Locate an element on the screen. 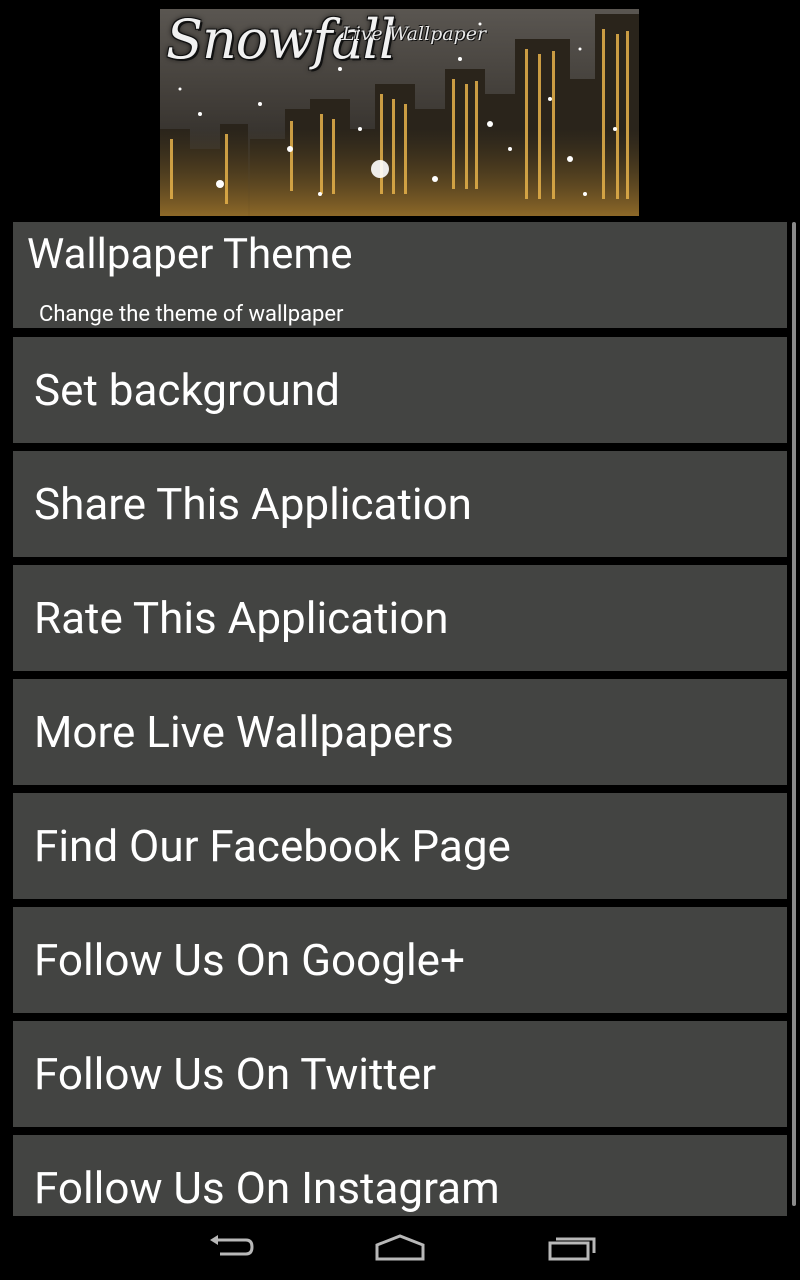 The image size is (800, 1280). instagram-label: Follow Us On Instagram is located at coordinates (267, 1188).